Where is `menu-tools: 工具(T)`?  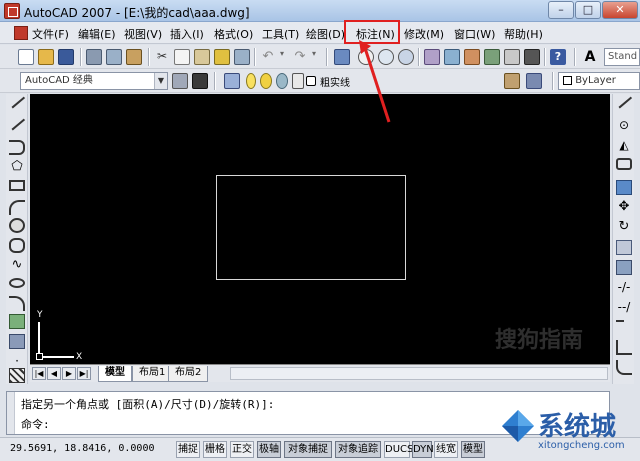
menu-tools: 工具(T) is located at coordinates (280, 34).